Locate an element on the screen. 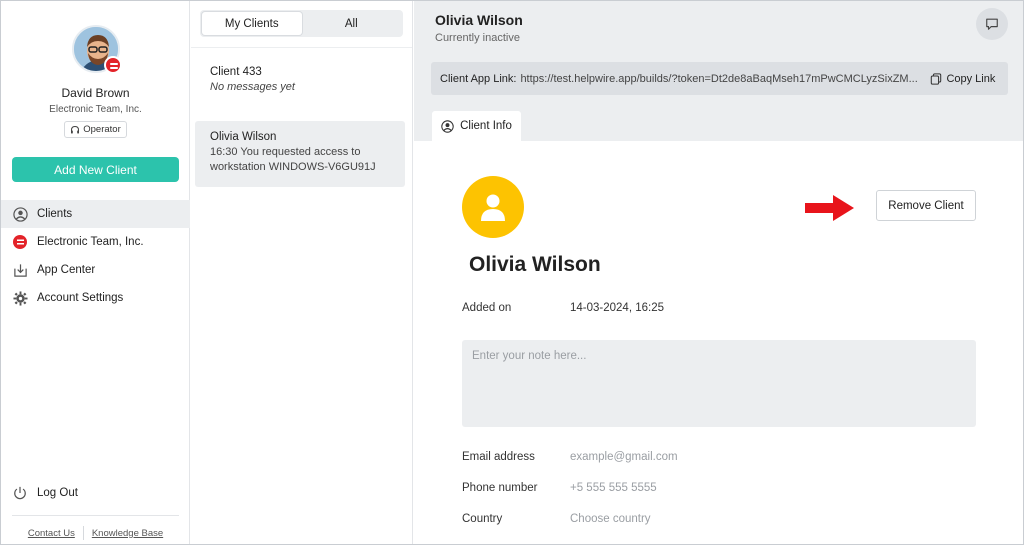 This screenshot has width=1024, height=545. power-icon is located at coordinates (20, 493).